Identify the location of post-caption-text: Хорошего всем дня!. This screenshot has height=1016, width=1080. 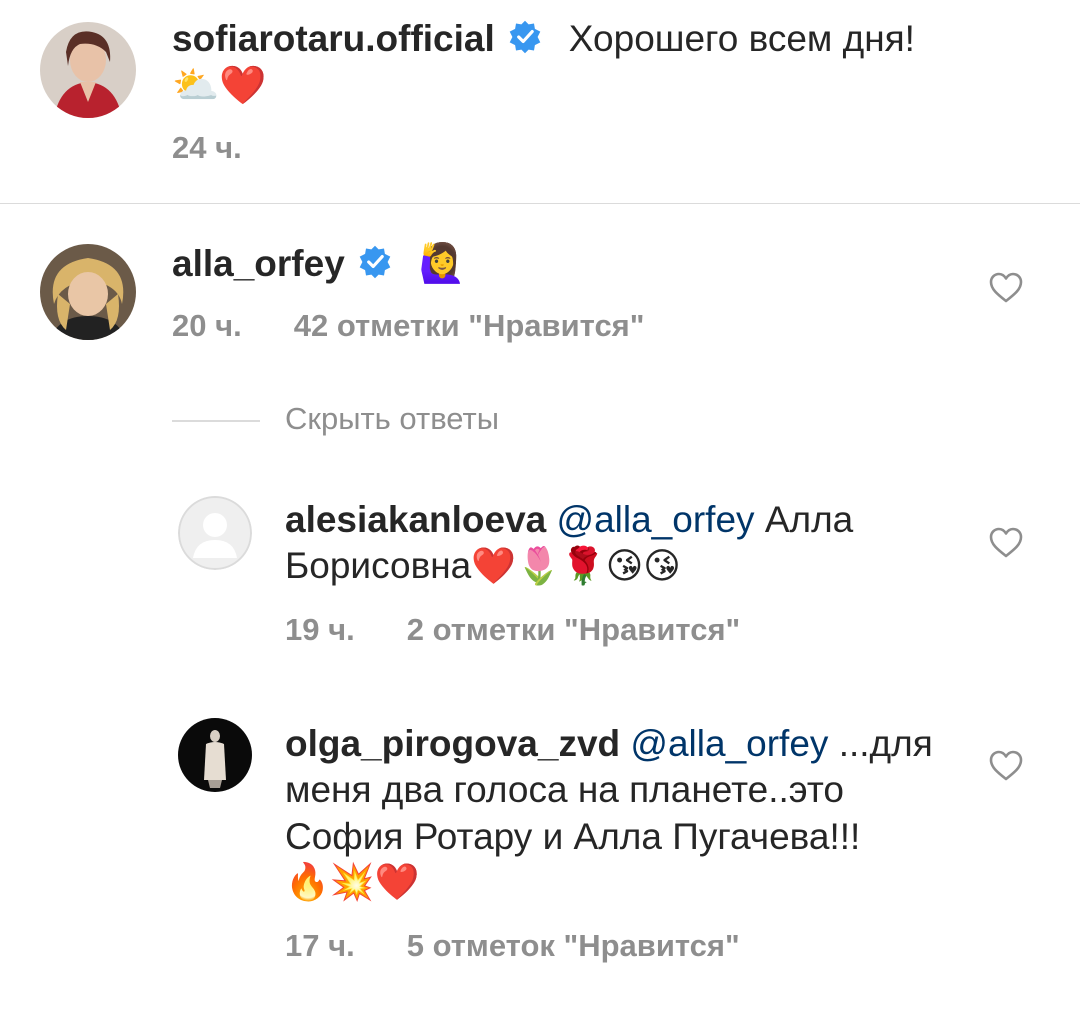
(741, 38).